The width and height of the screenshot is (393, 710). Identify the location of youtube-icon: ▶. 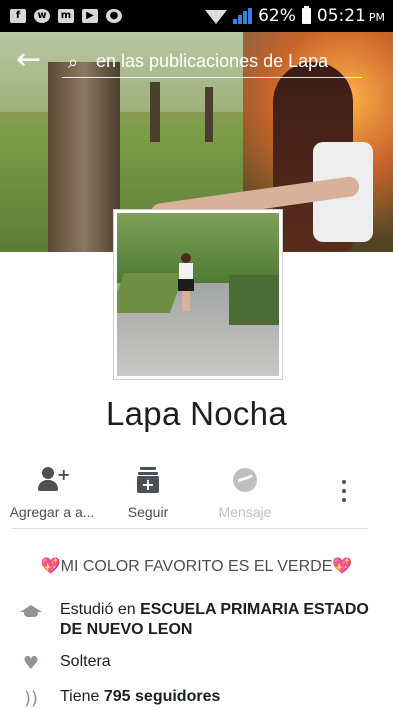
(90, 16).